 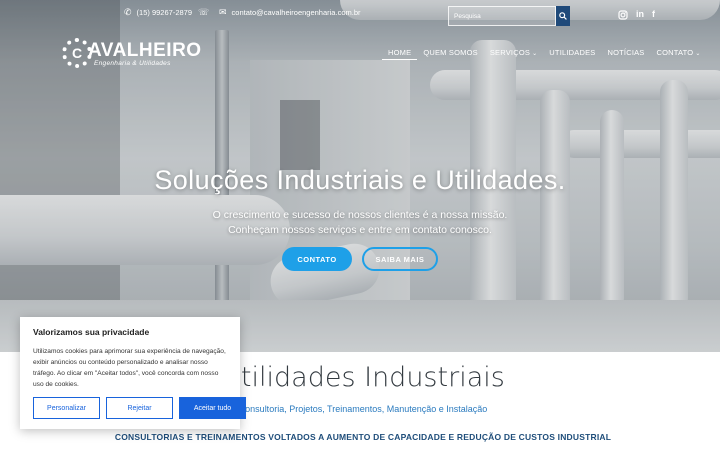 I want to click on reject-button: Rejeitar, so click(x=139, y=408).